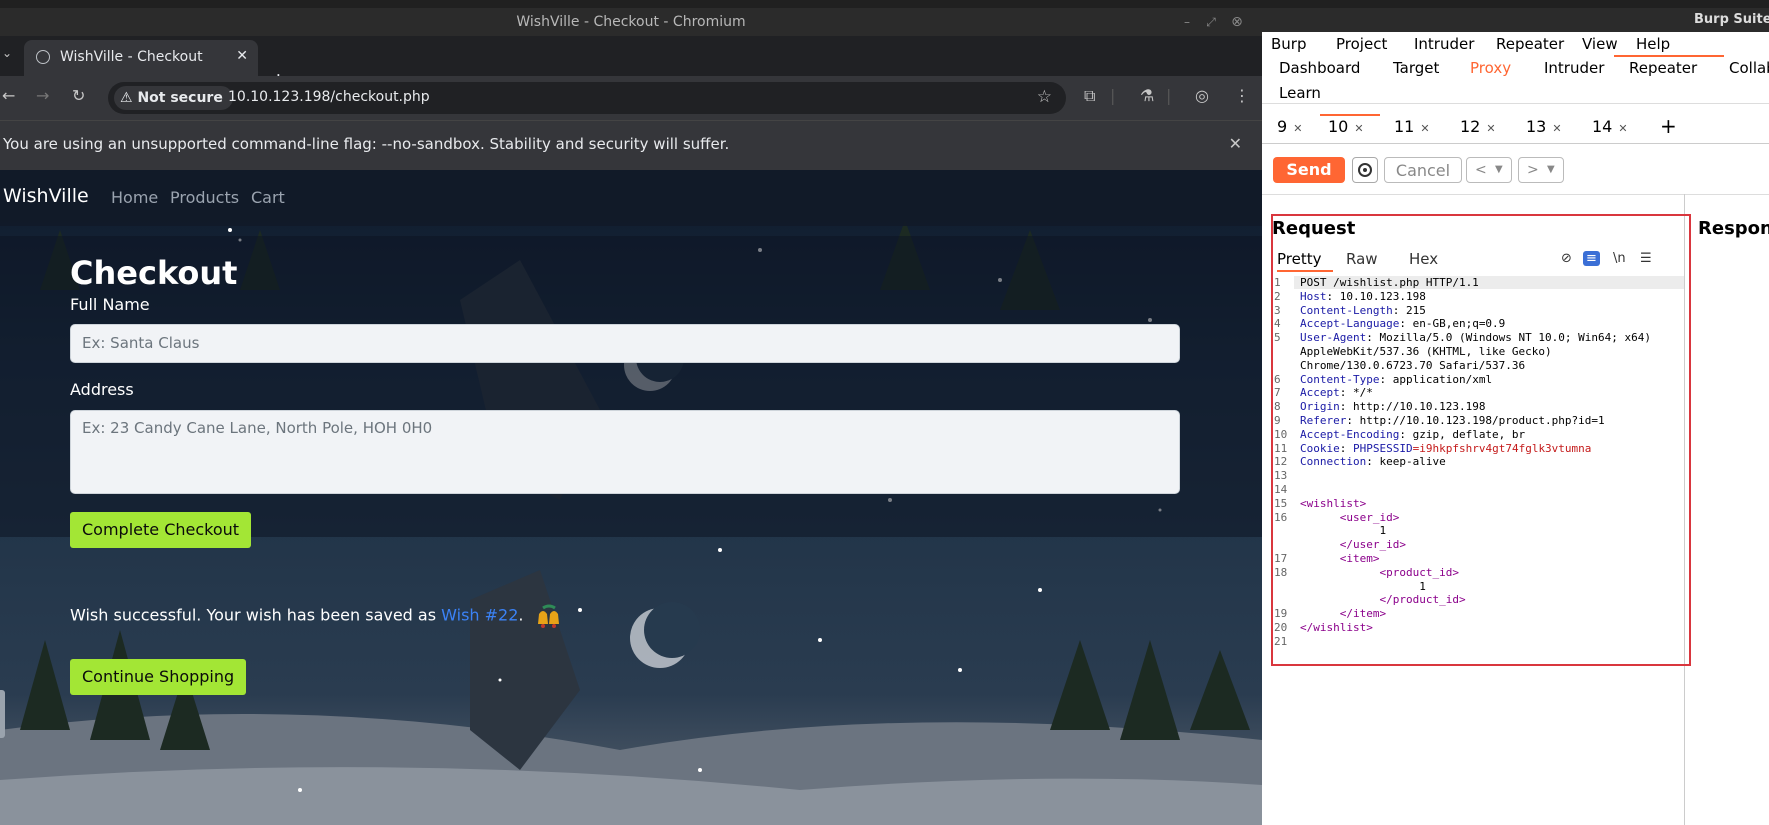 Image resolution: width=1769 pixels, height=825 pixels. Describe the element at coordinates (1663, 68) in the screenshot. I see `tab-repeater: Repeater` at that location.